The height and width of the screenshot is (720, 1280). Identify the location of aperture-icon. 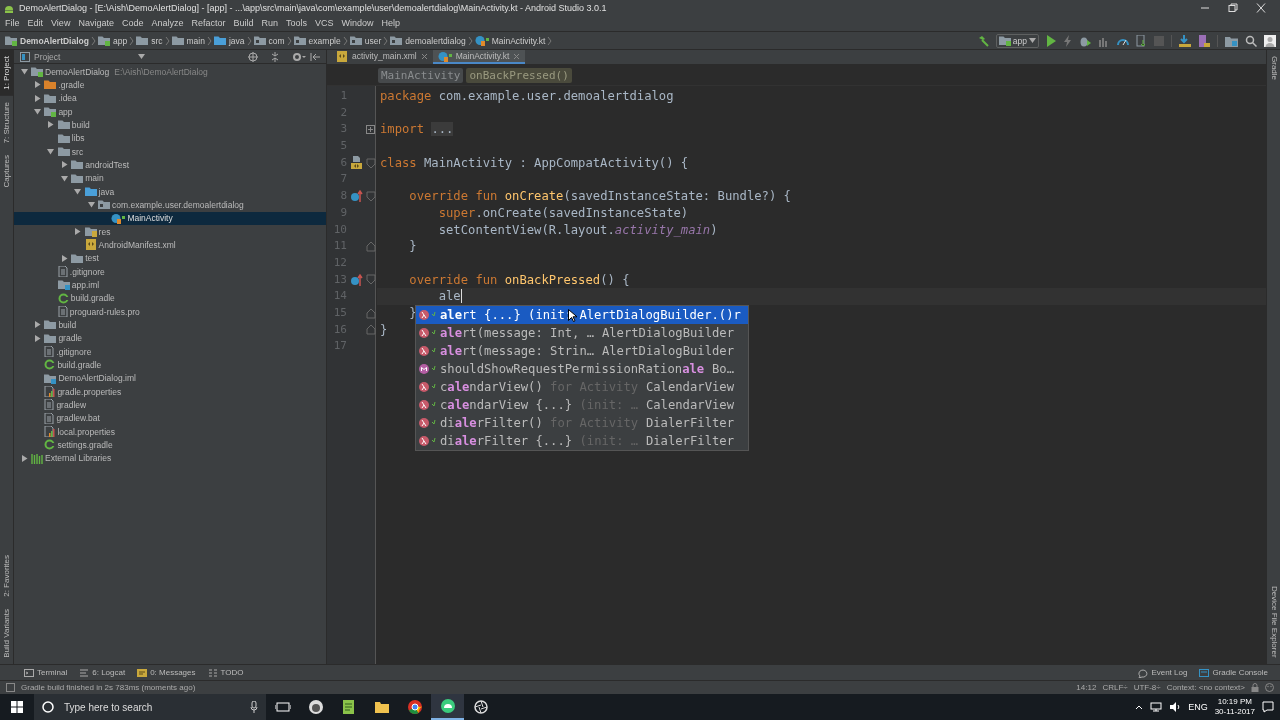
(480, 707).